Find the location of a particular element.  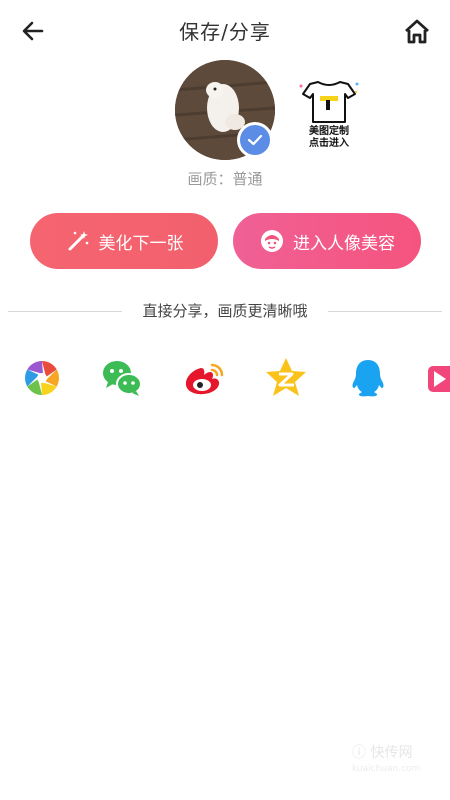

home-icon is located at coordinates (417, 31).